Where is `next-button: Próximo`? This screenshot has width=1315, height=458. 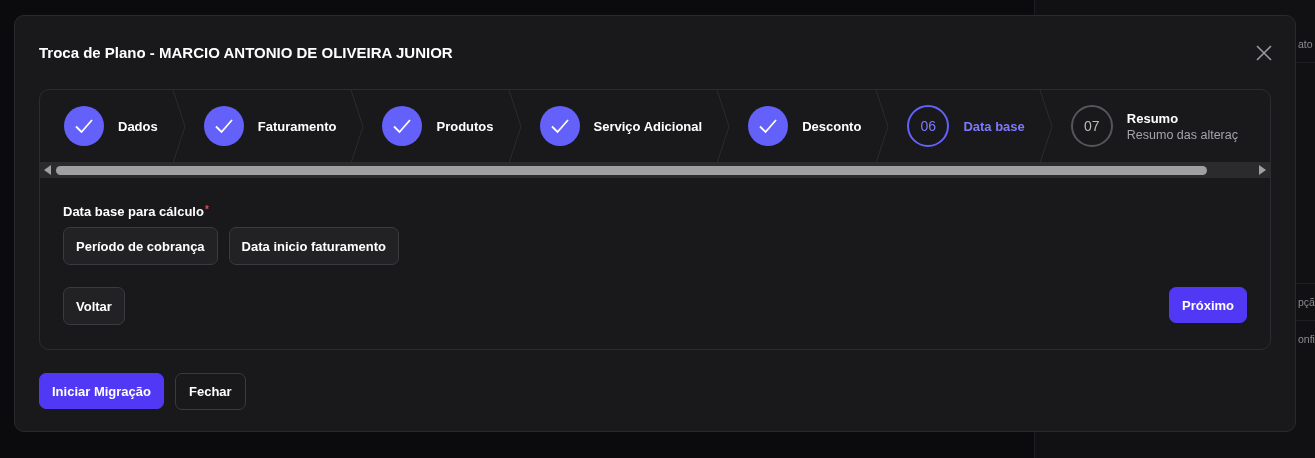 next-button: Próximo is located at coordinates (1208, 305).